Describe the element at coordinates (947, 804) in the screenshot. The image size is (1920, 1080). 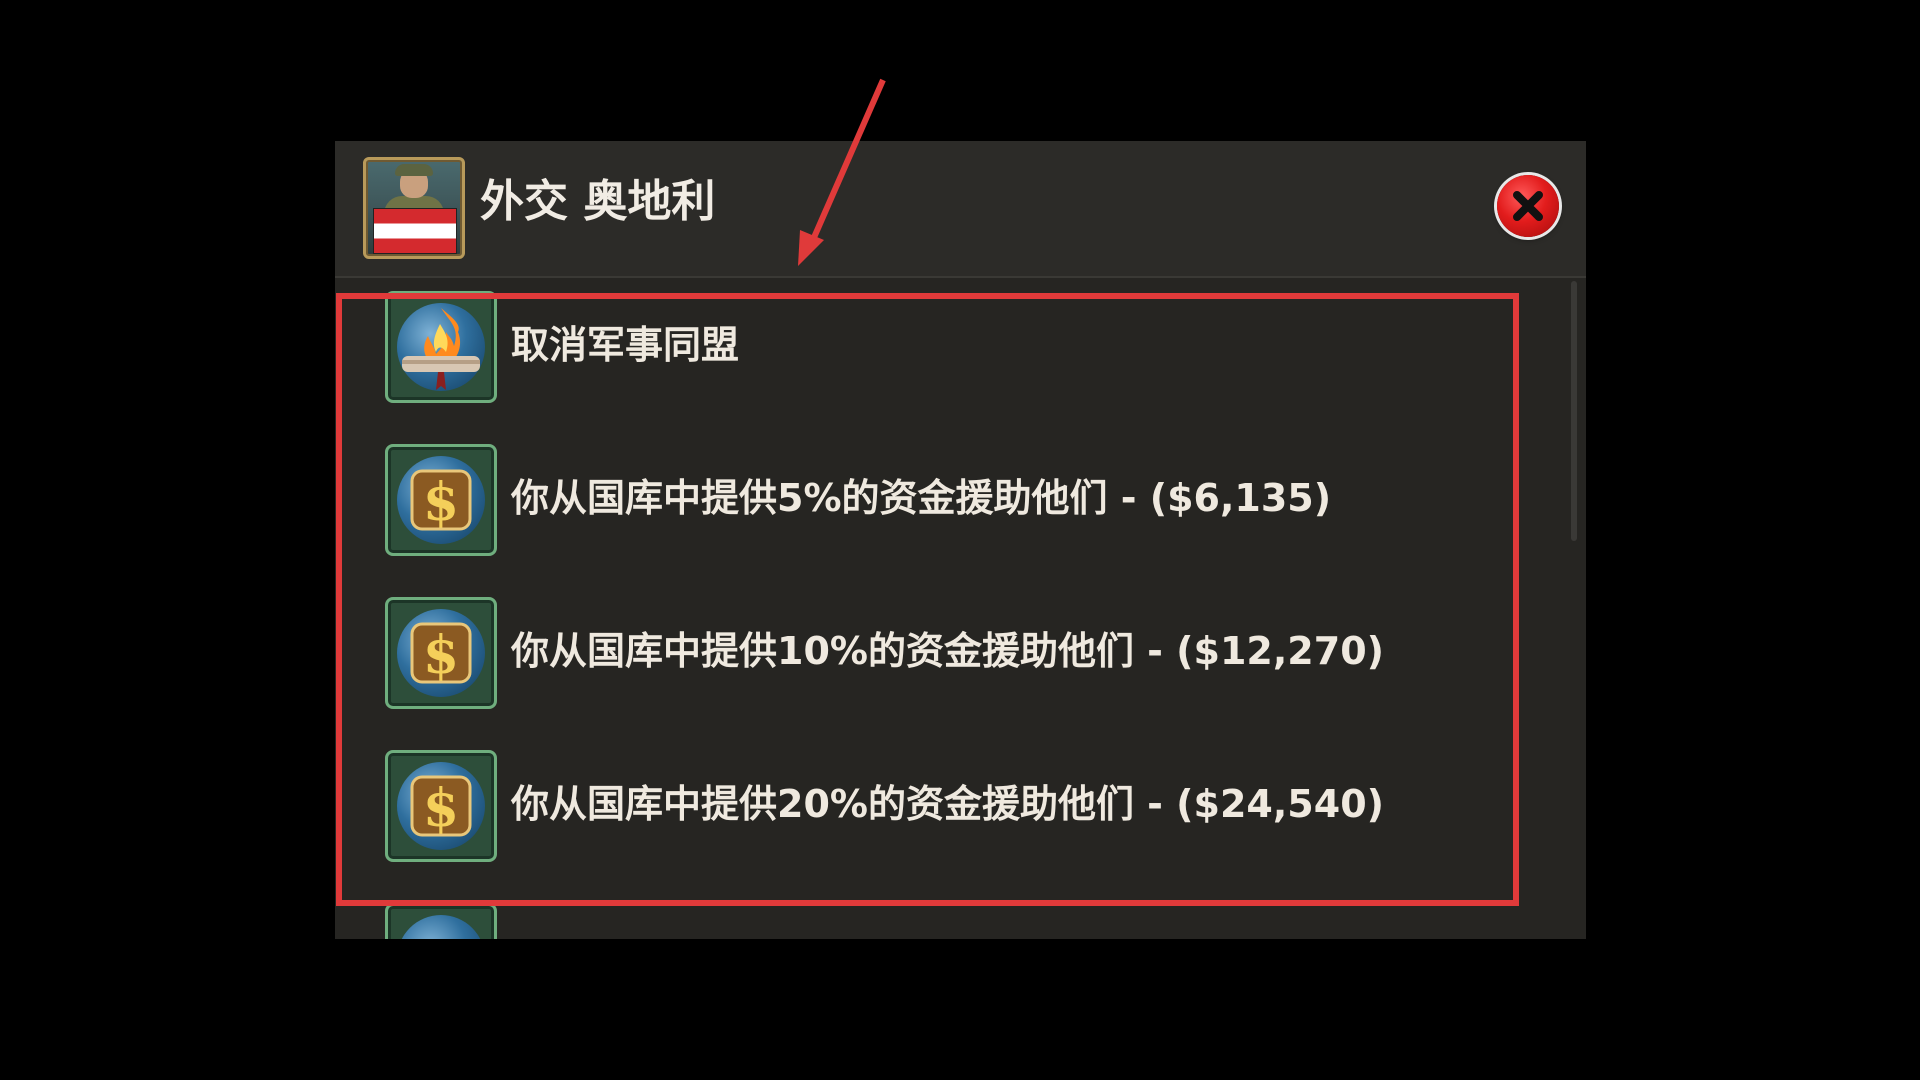
I see `action-label: 你从国库中提供20%的资金援助他们 - ($24,540)` at that location.